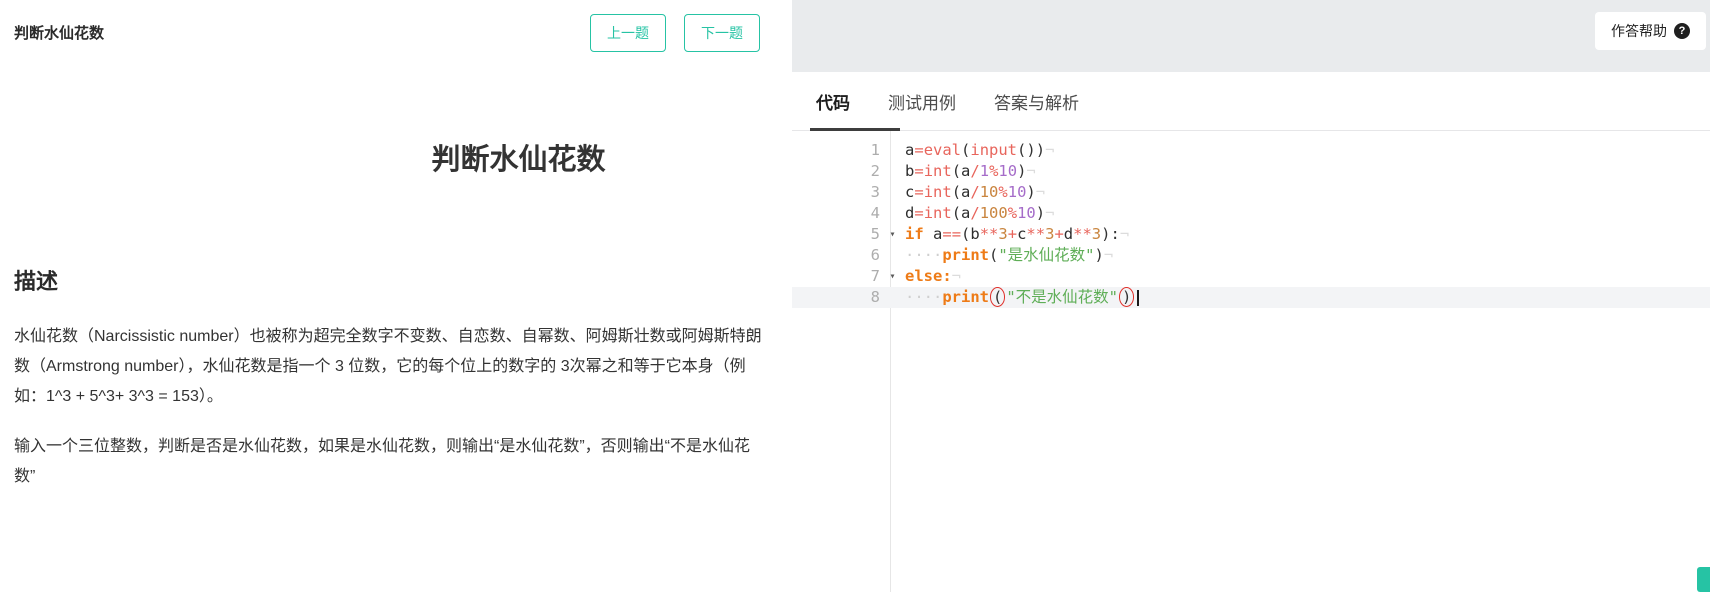  Describe the element at coordinates (833, 101) in the screenshot. I see `tab-code: 代码` at that location.